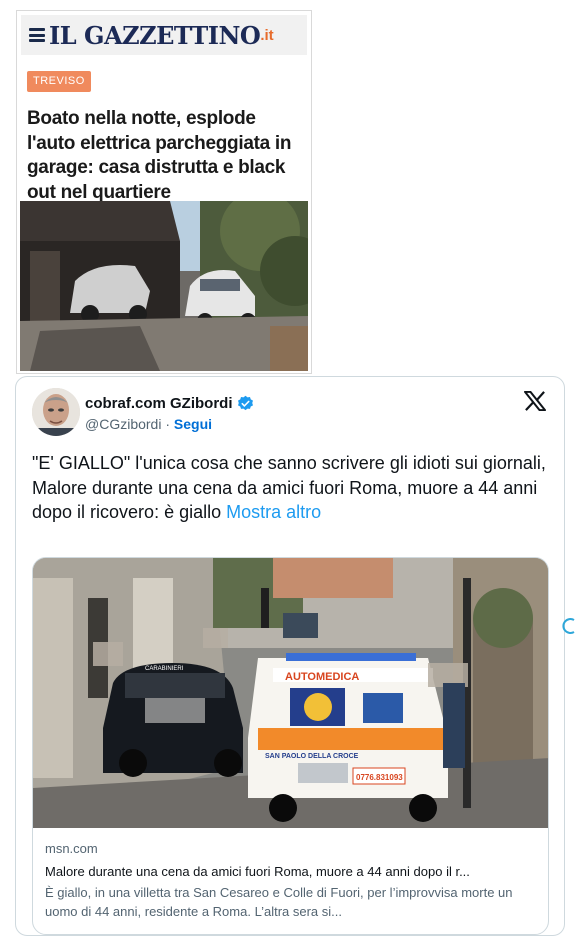 The height and width of the screenshot is (939, 577). I want to click on follow-button: Segui, so click(193, 424).